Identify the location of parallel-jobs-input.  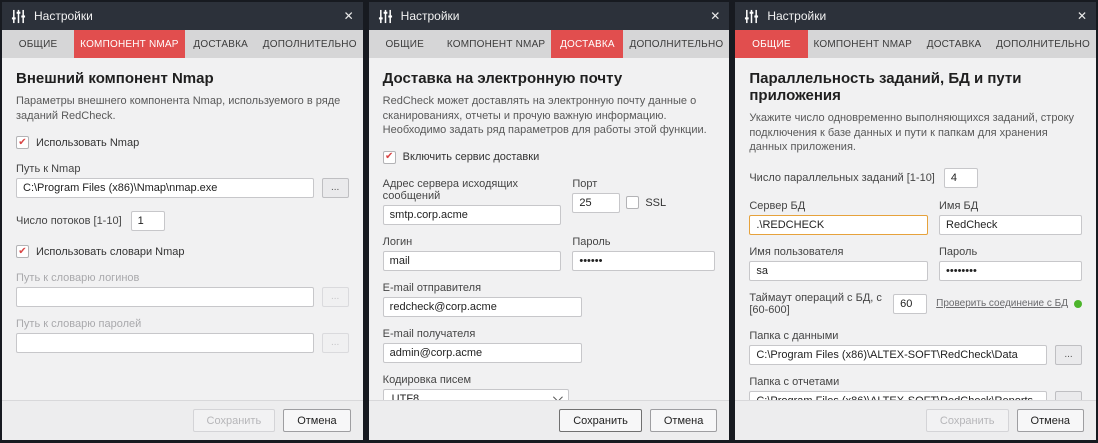
(960, 177).